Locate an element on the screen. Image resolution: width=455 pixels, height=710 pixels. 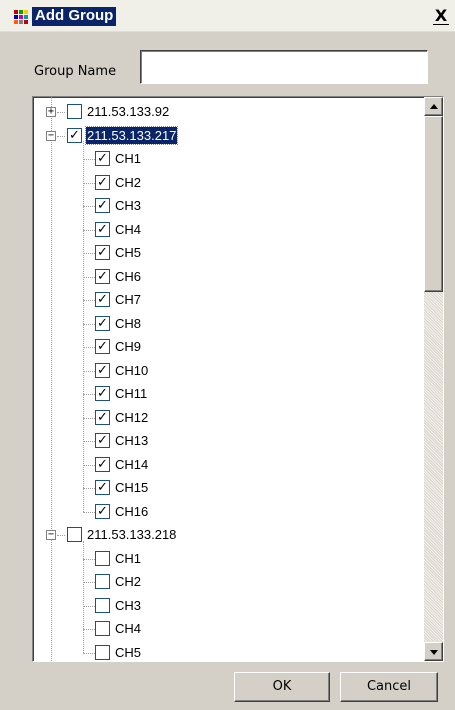
down-arrow-icon is located at coordinates (434, 652).